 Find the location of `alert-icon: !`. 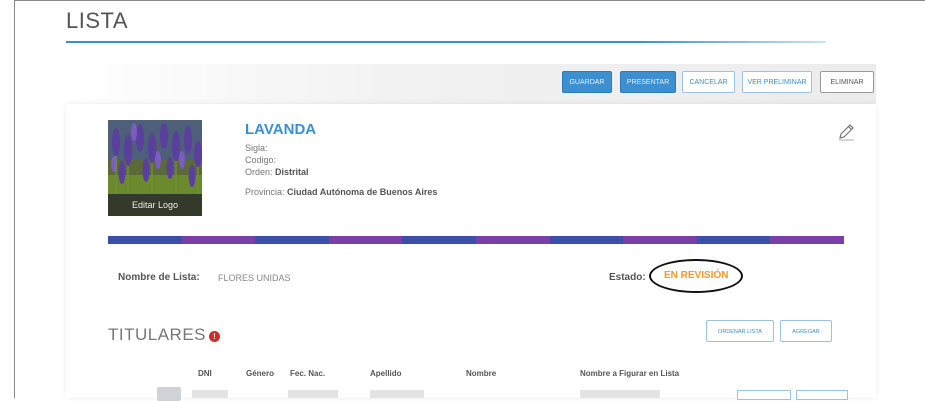

alert-icon: ! is located at coordinates (214, 336).